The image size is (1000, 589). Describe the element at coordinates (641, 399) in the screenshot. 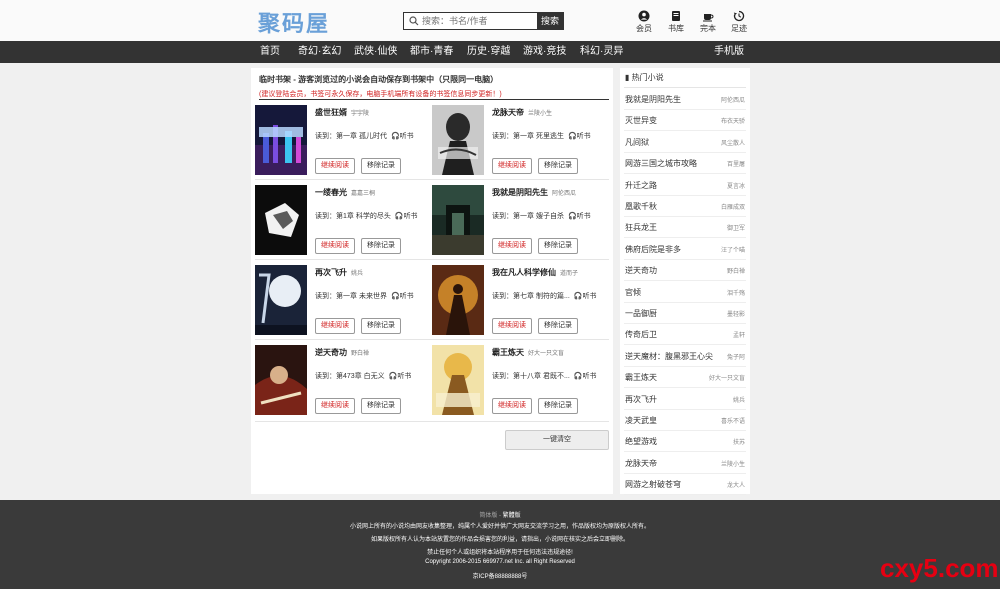

I see `novel-name: 再次飞升` at that location.